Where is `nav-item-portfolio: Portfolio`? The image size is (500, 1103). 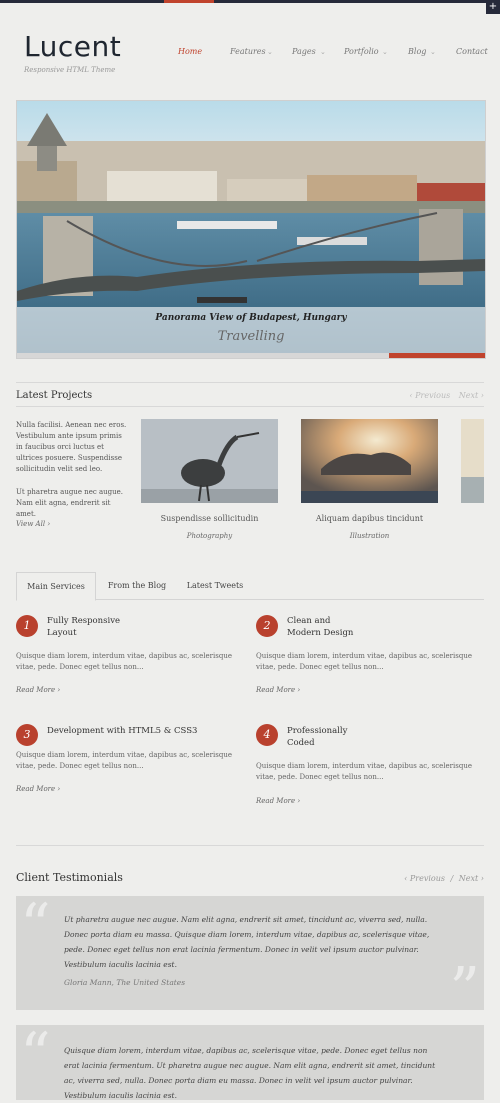
nav-item-portfolio: Portfolio is located at coordinates (361, 51).